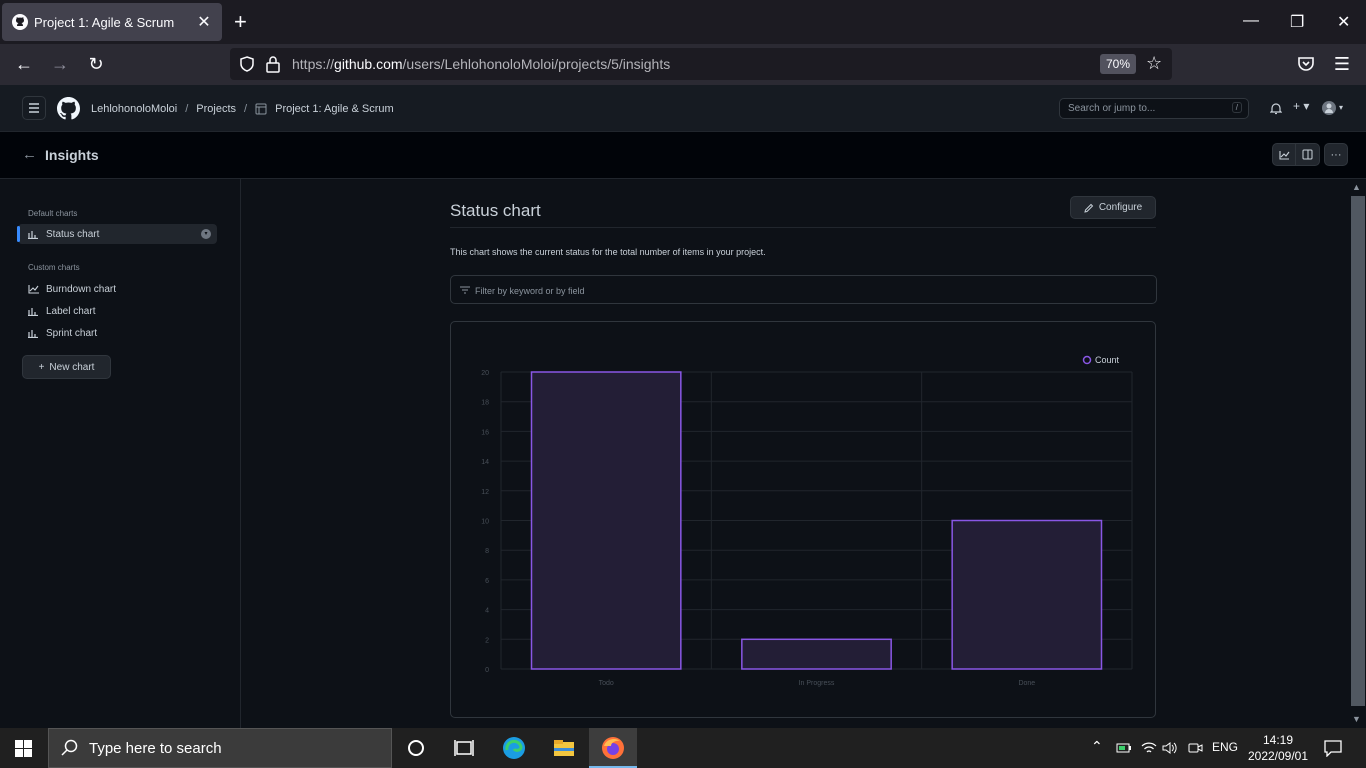 The image size is (1366, 768). What do you see at coordinates (1107, 360) in the screenshot?
I see `legend-label: Count` at bounding box center [1107, 360].